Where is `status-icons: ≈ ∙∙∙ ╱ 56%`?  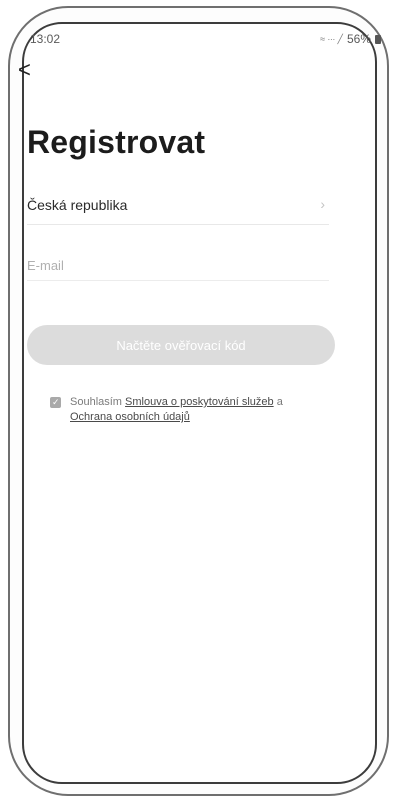
status-icons: ≈ ∙∙∙ ╱ 56% is located at coordinates (350, 39).